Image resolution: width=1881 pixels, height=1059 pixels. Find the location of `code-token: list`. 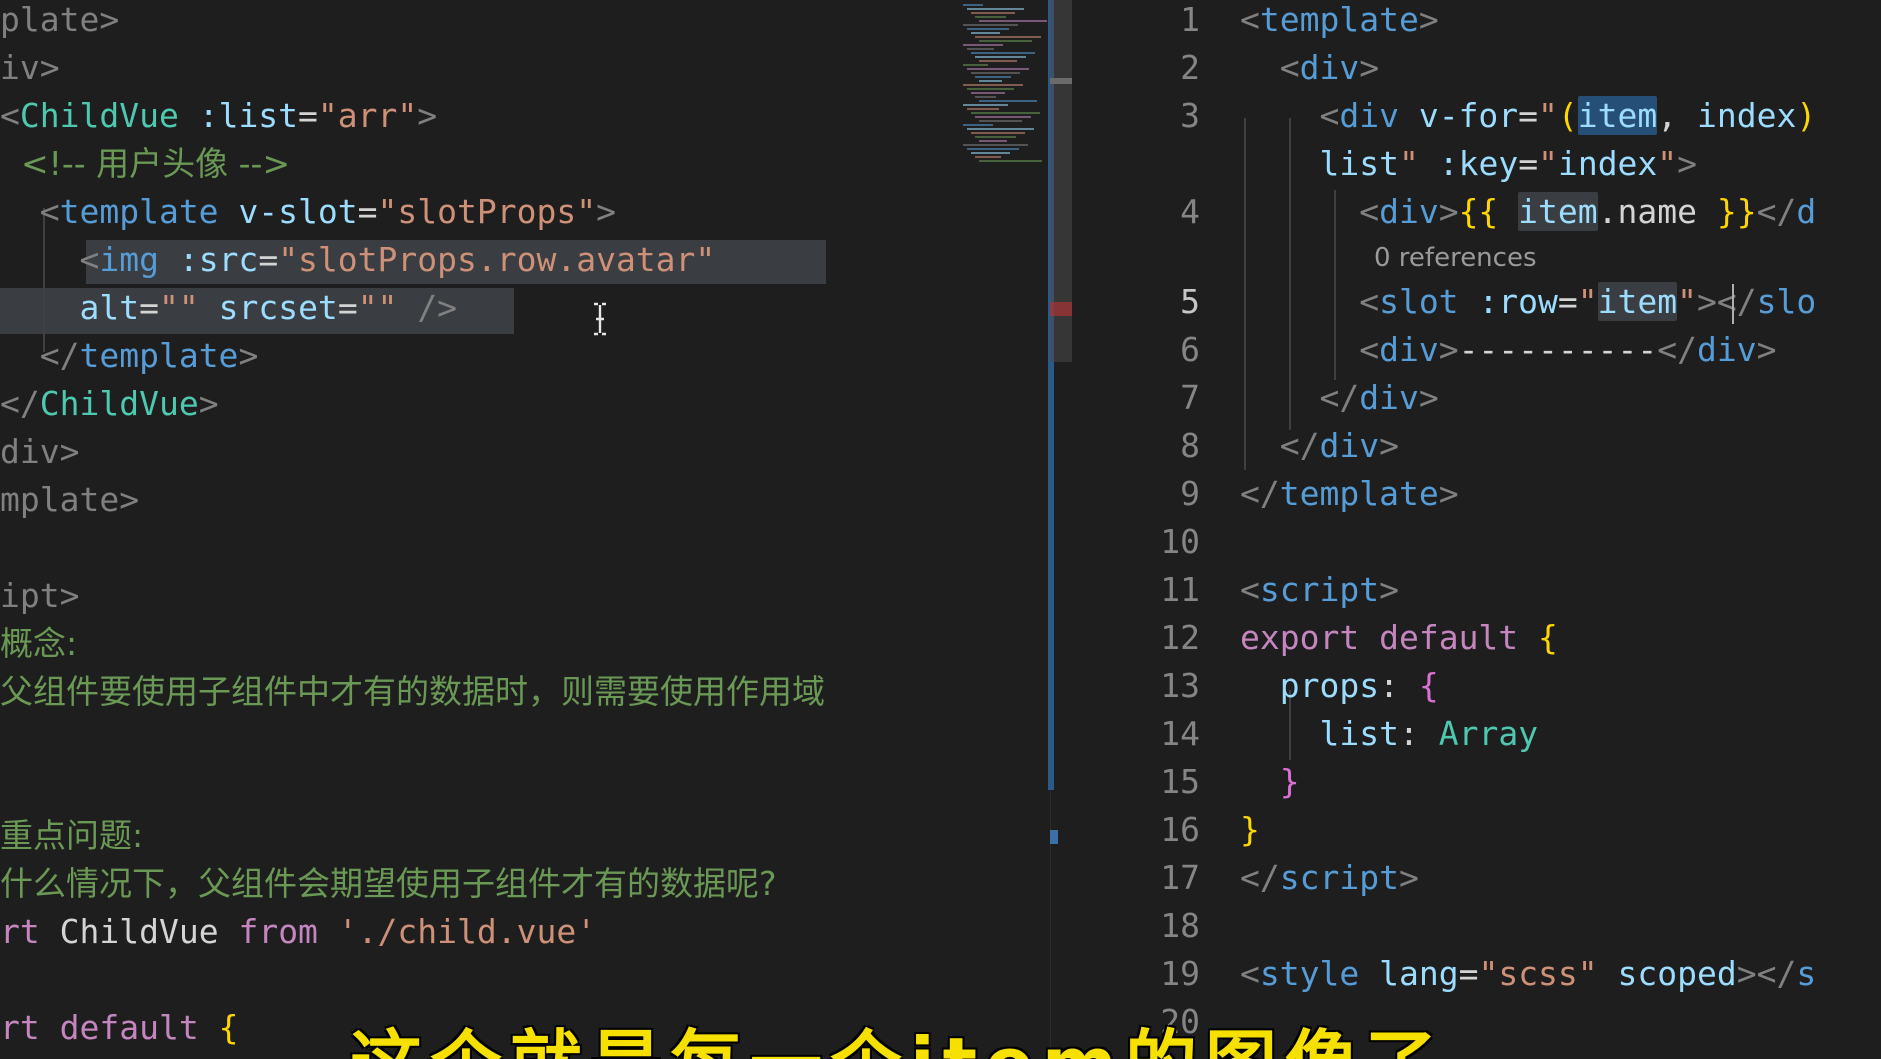

code-token: list is located at coordinates (1359, 163).